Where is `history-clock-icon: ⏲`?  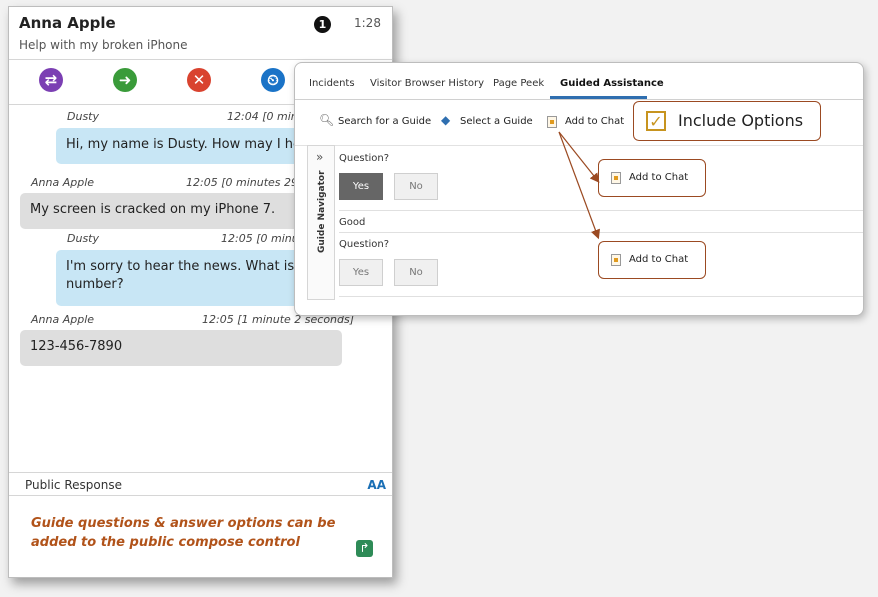
history-clock-icon: ⏲ is located at coordinates (273, 80).